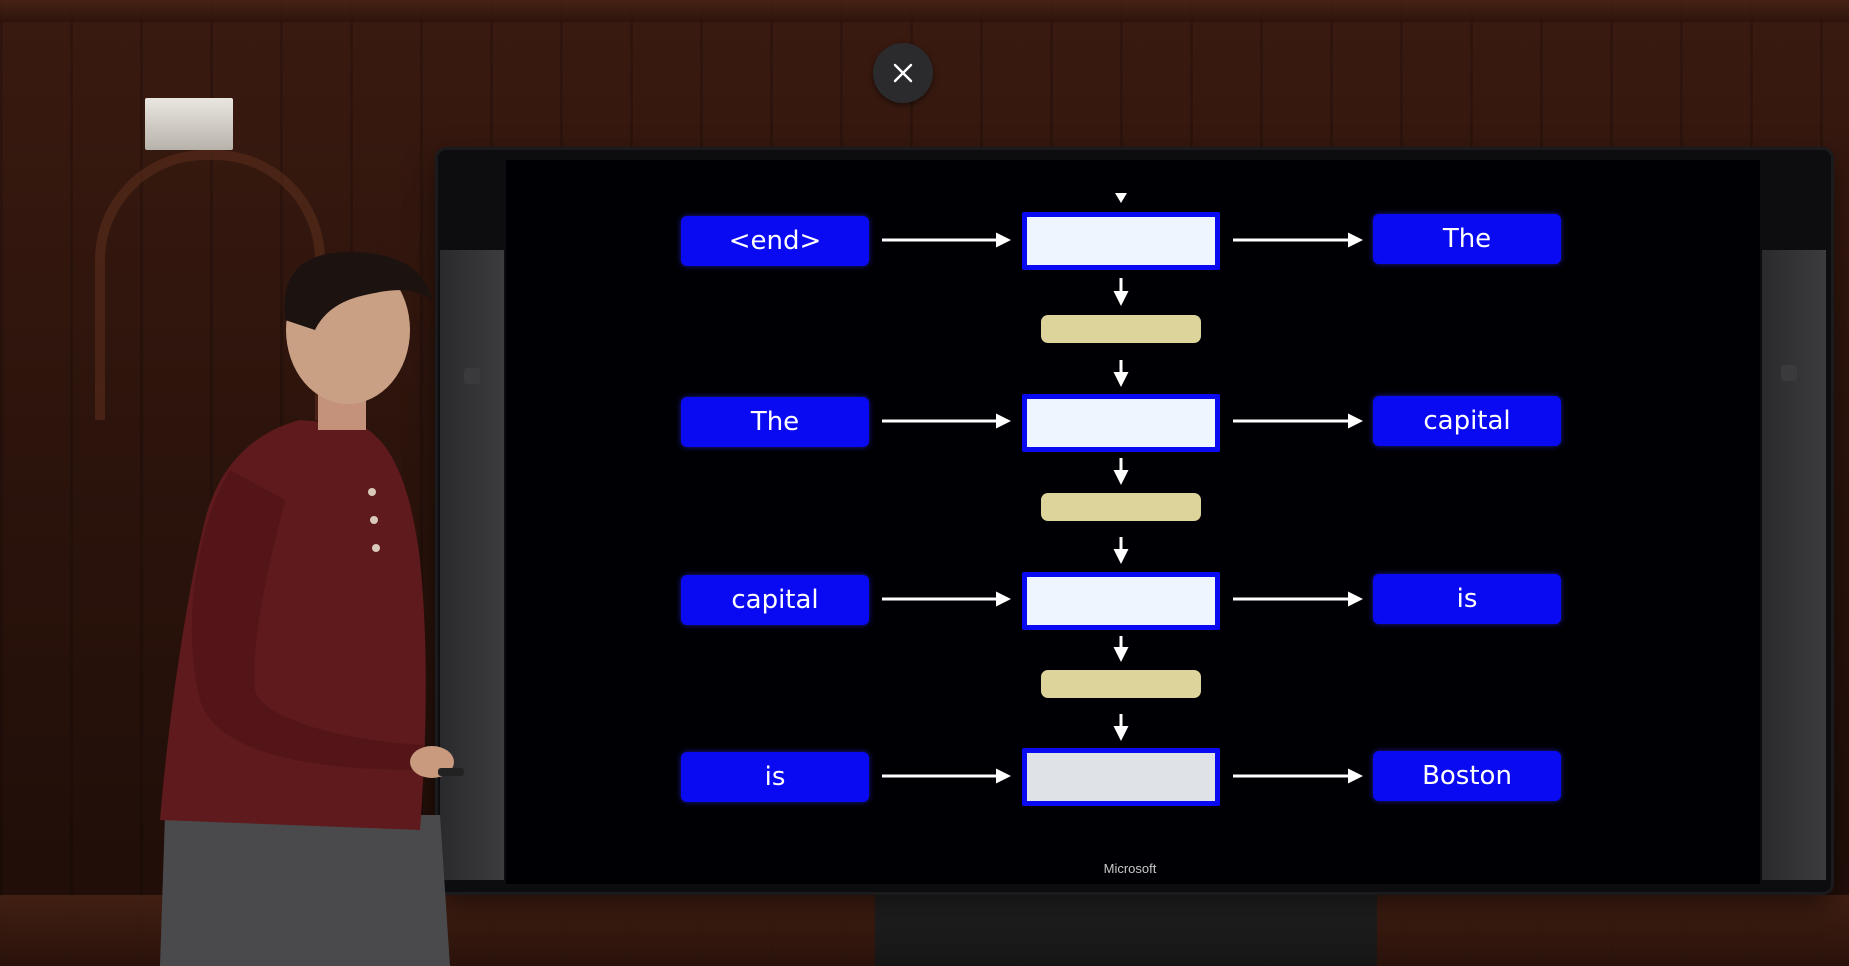 The image size is (1849, 966). I want to click on close-icon, so click(903, 73).